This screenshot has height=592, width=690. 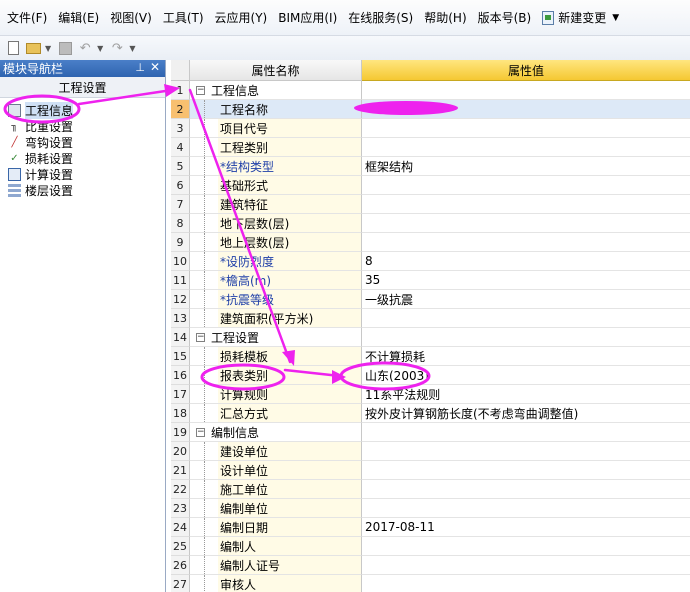 I want to click on property-name: 损耗模板, so click(x=244, y=356).